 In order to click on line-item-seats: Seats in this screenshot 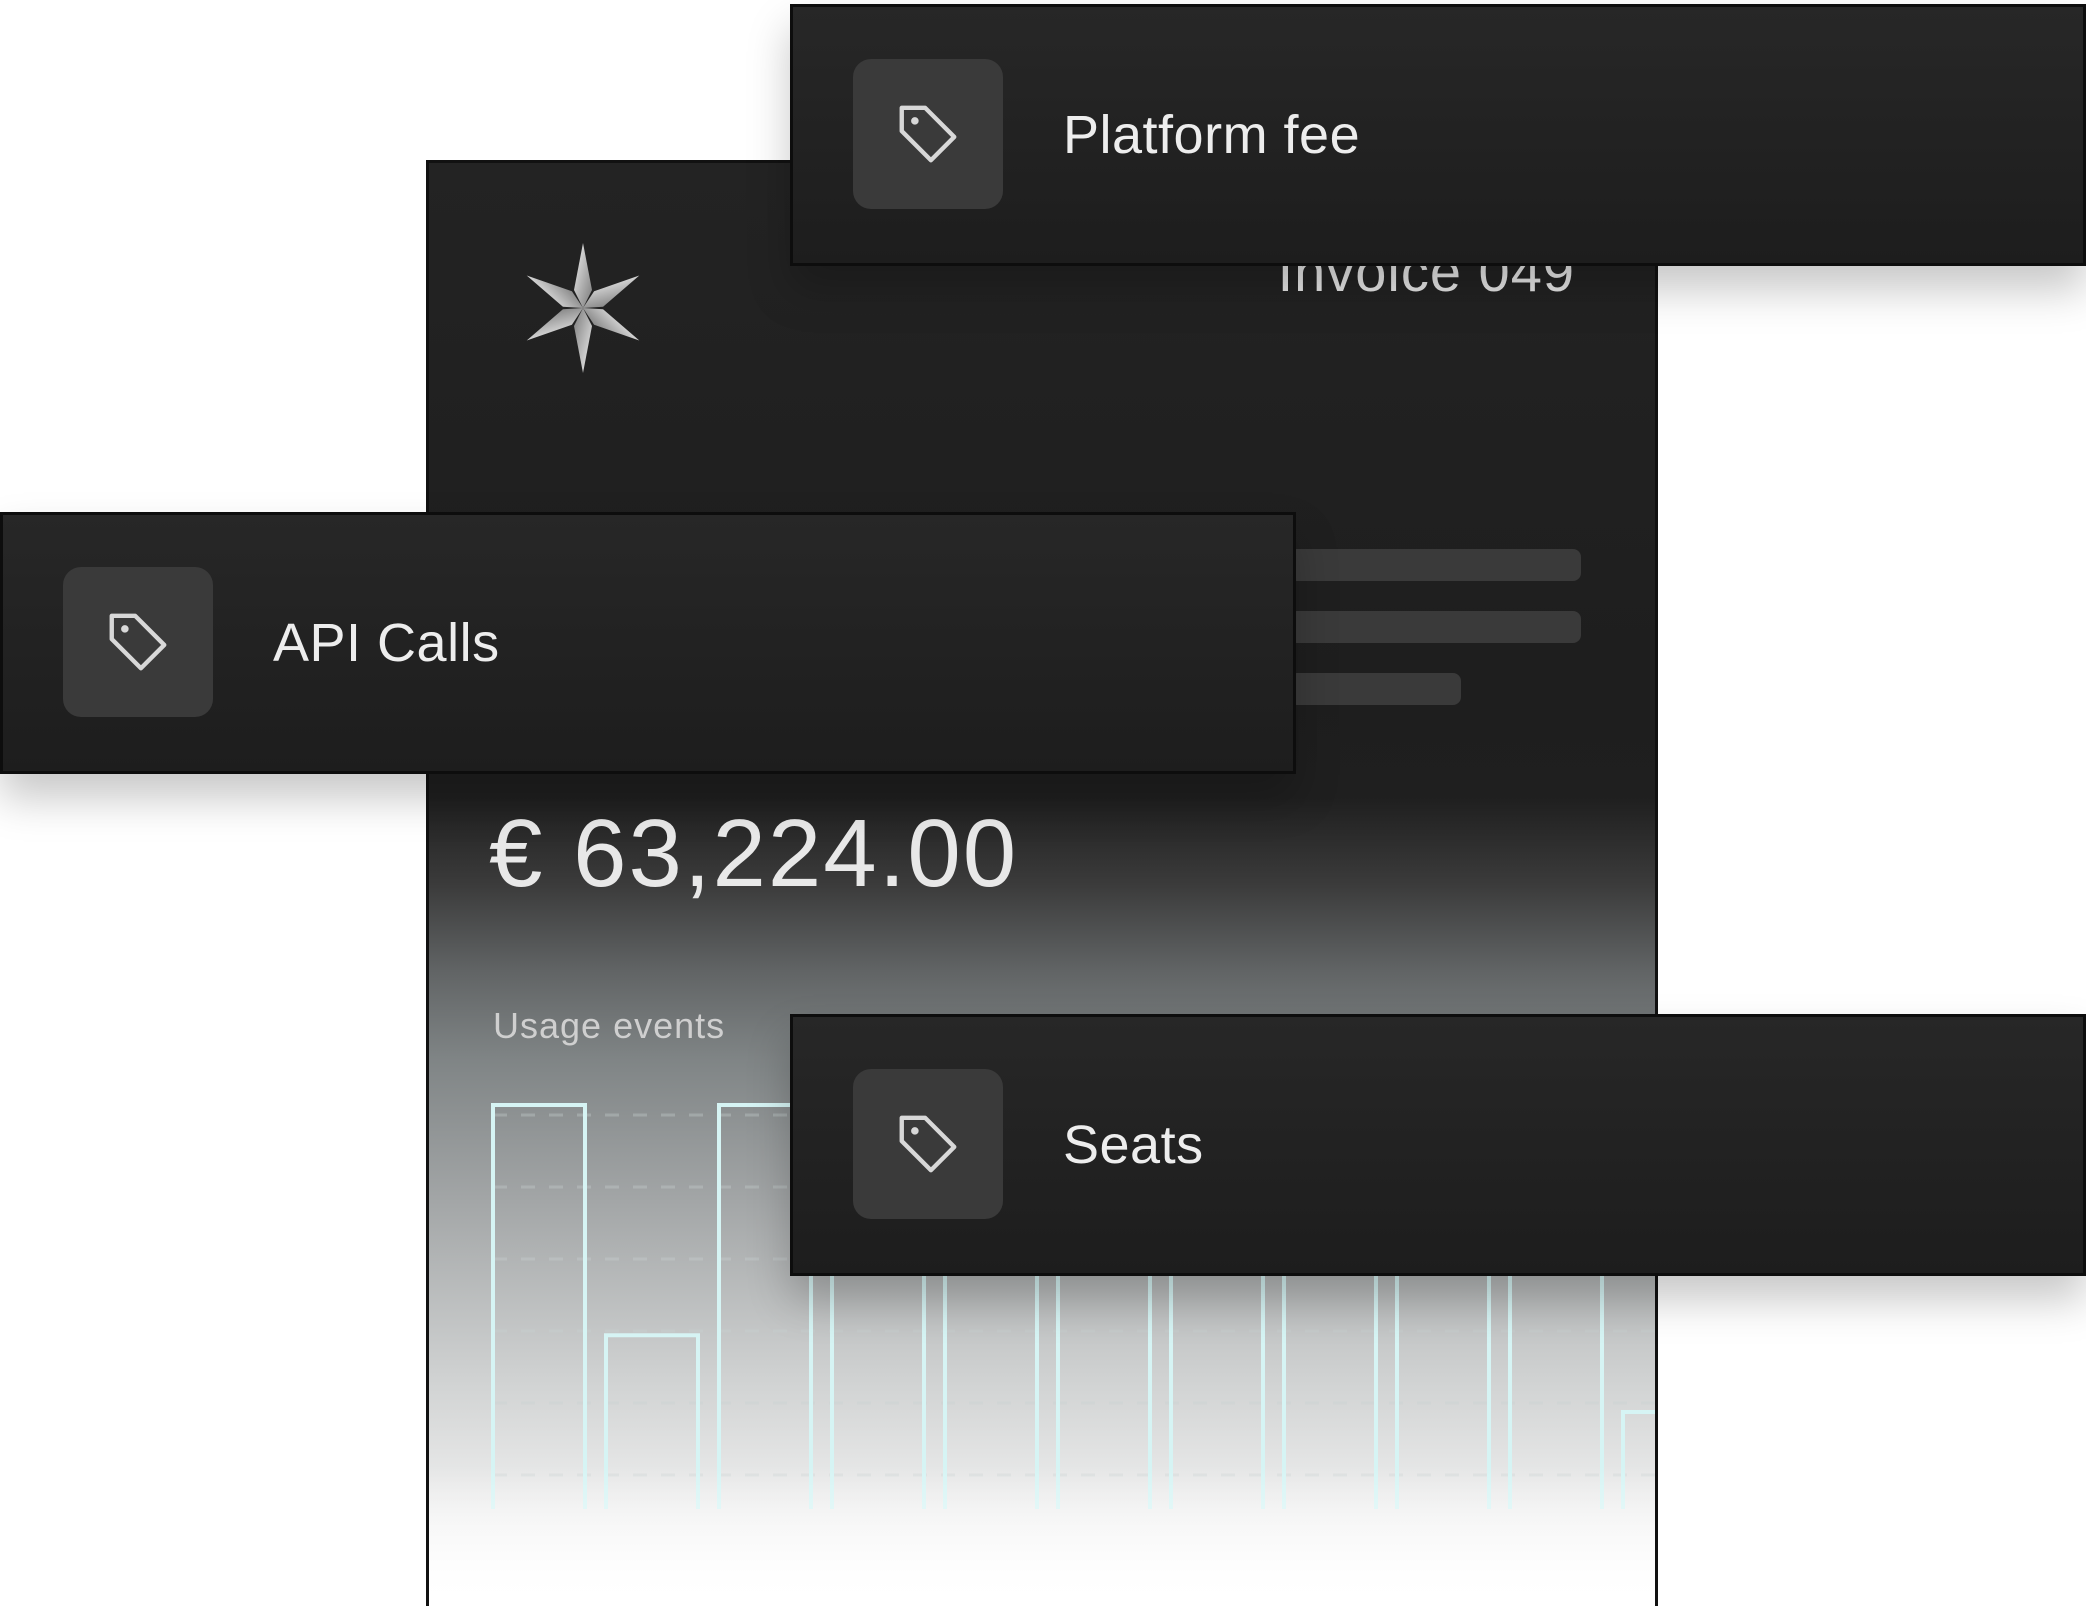, I will do `click(1438, 1145)`.